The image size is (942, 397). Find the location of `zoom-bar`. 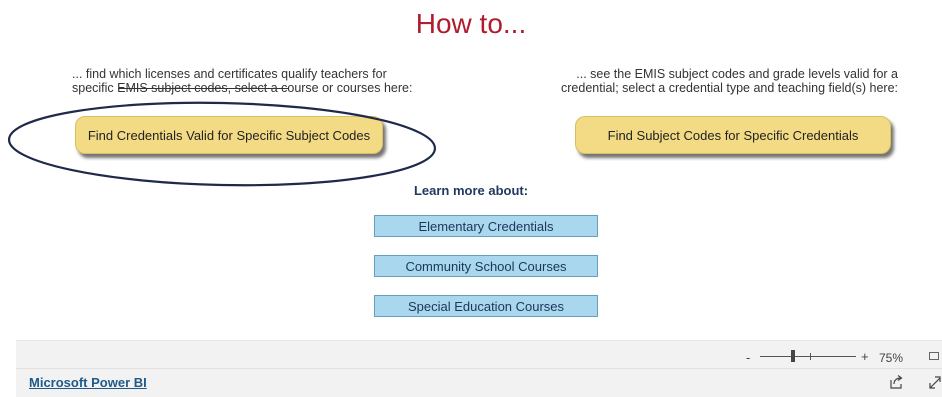

zoom-bar is located at coordinates (479, 354).